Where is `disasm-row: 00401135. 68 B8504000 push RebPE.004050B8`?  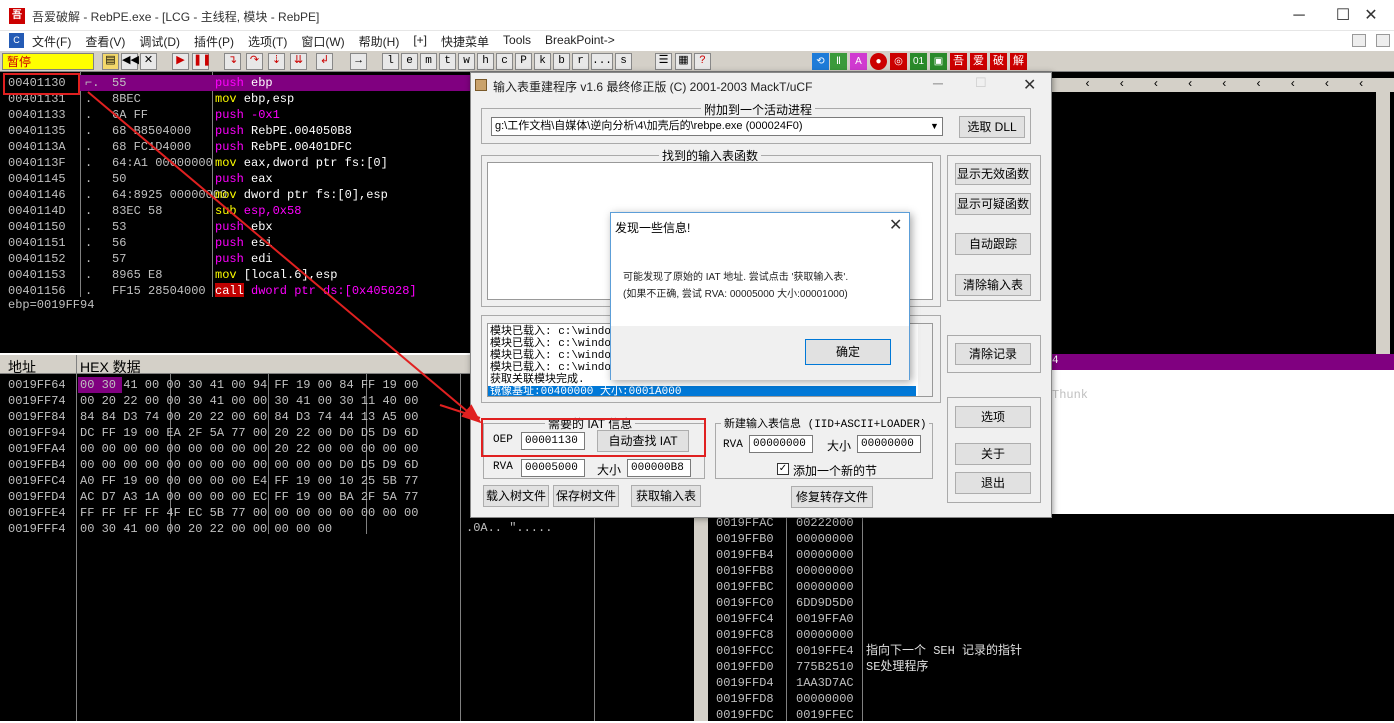 disasm-row: 00401135. 68 B8504000 push RebPE.004050B8 is located at coordinates (235, 131).